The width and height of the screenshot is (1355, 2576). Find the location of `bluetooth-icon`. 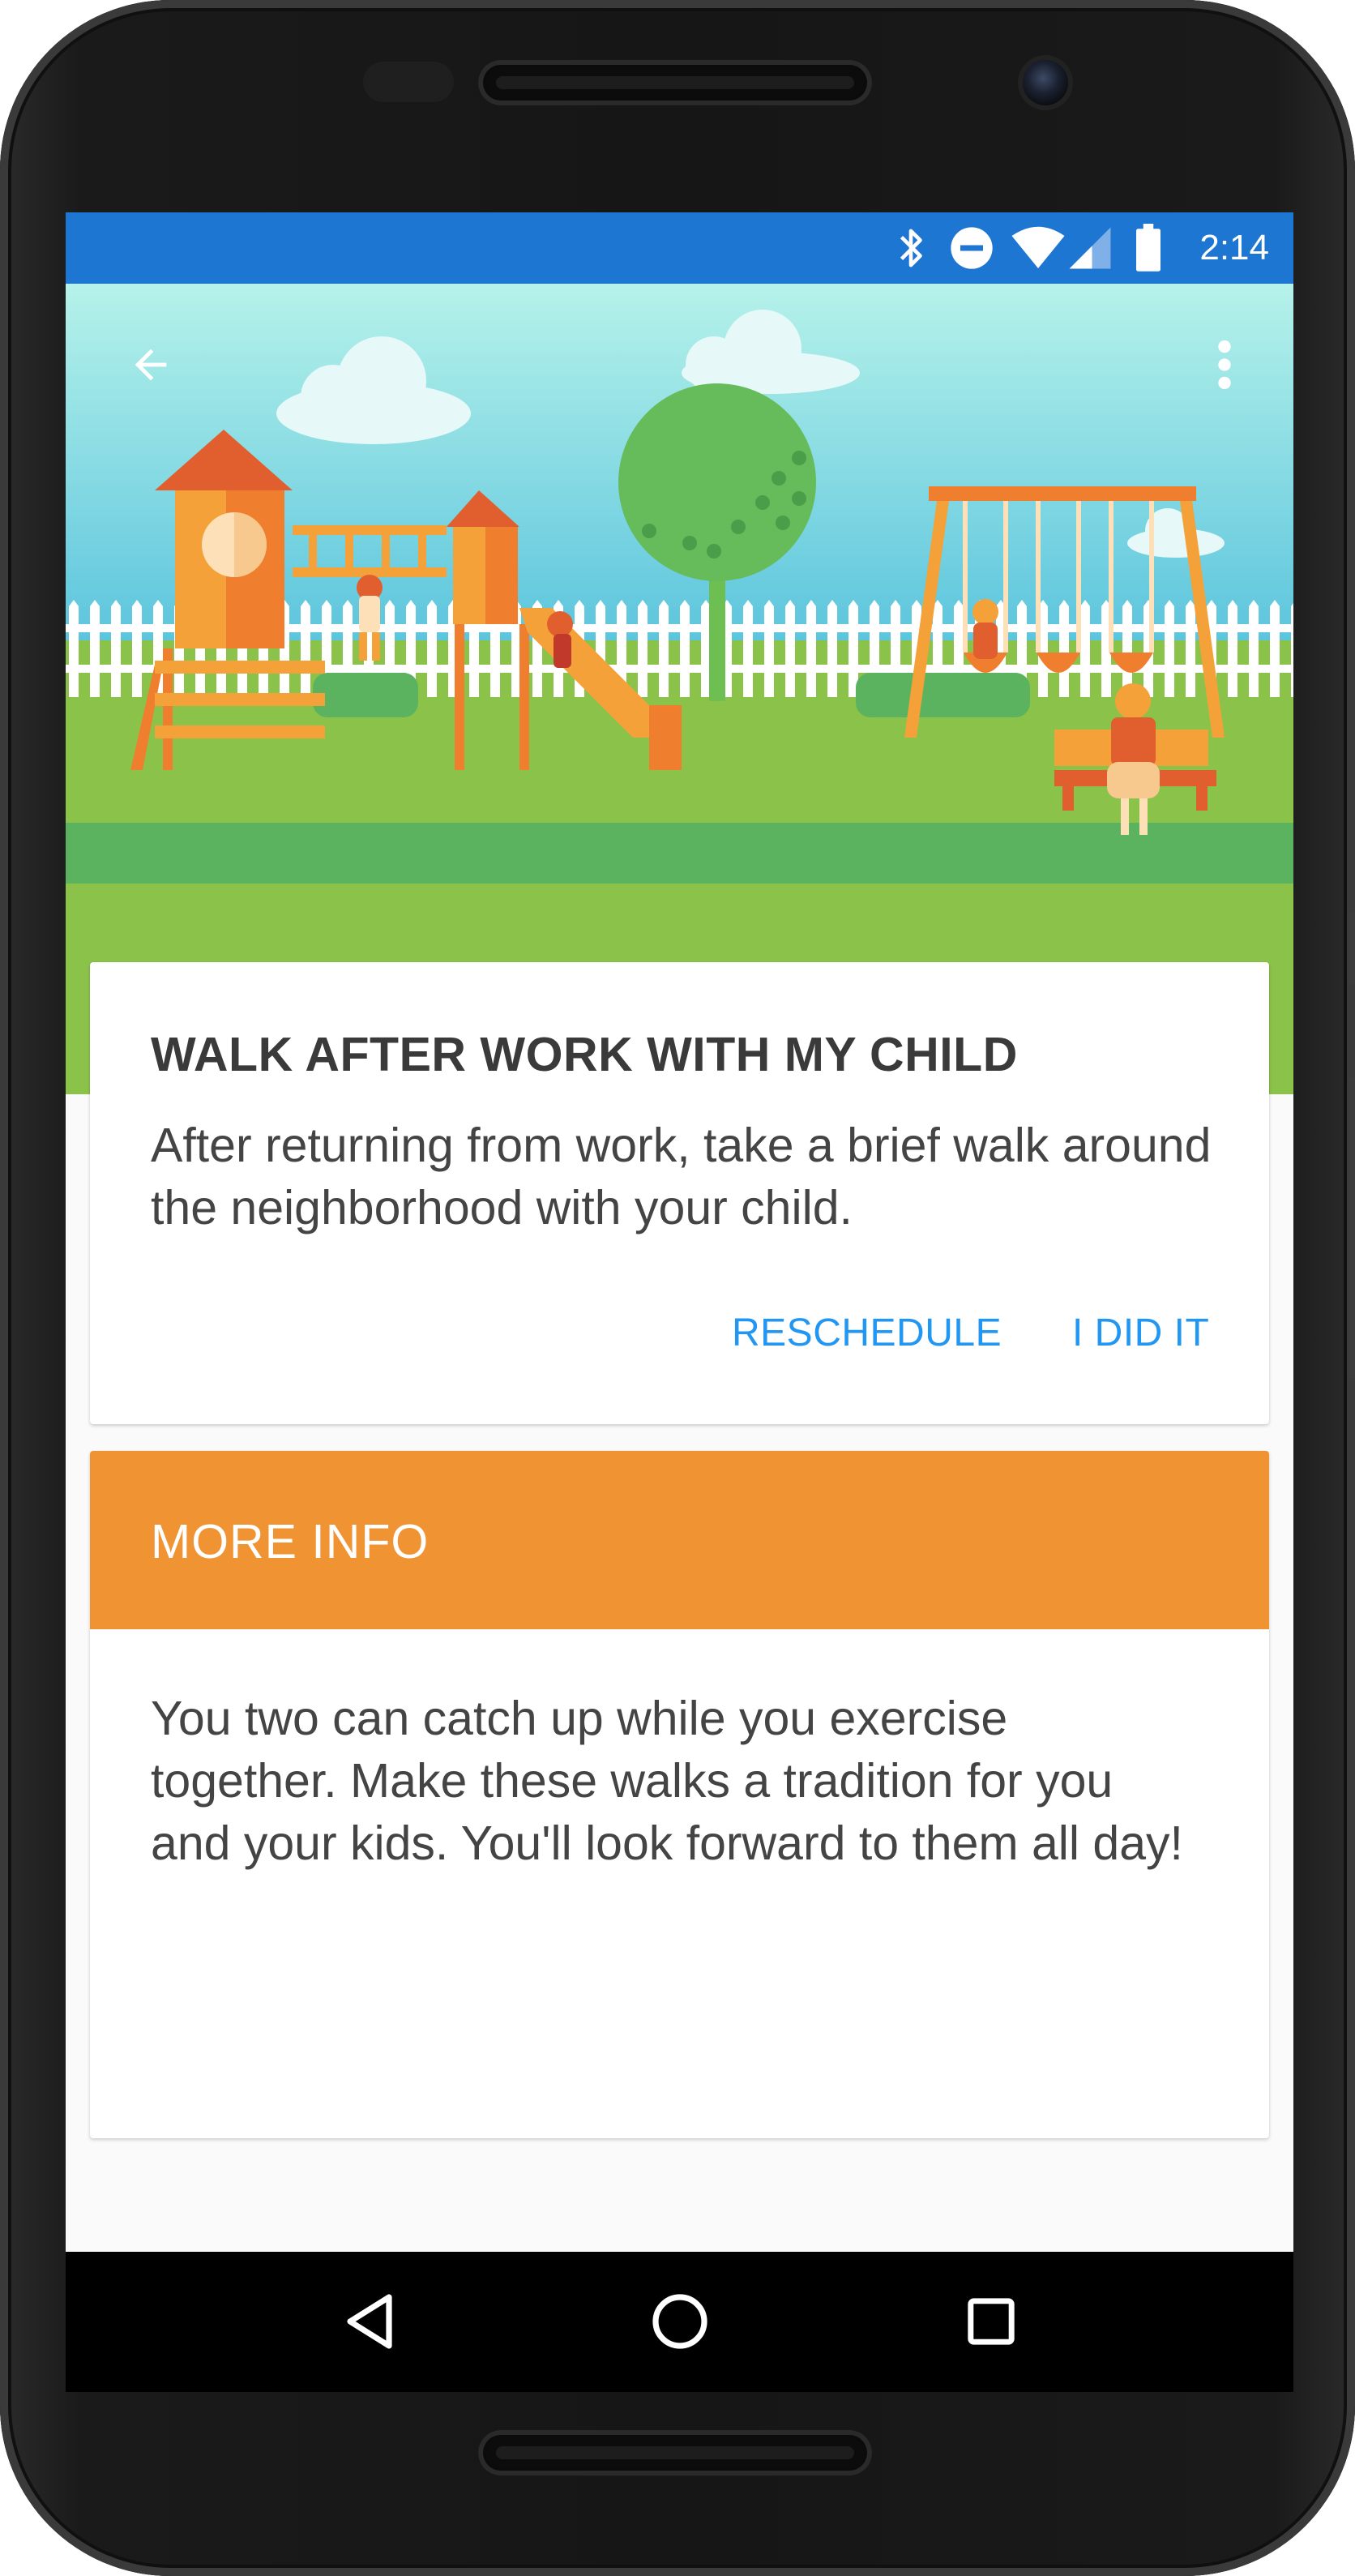

bluetooth-icon is located at coordinates (911, 248).